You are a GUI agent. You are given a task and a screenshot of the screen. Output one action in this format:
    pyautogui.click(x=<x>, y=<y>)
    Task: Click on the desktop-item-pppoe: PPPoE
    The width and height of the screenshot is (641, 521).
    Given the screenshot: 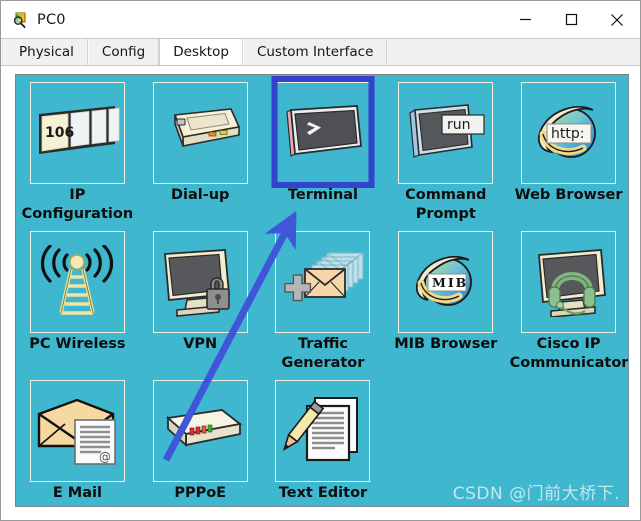 What is the action you would take?
    pyautogui.click(x=200, y=439)
    